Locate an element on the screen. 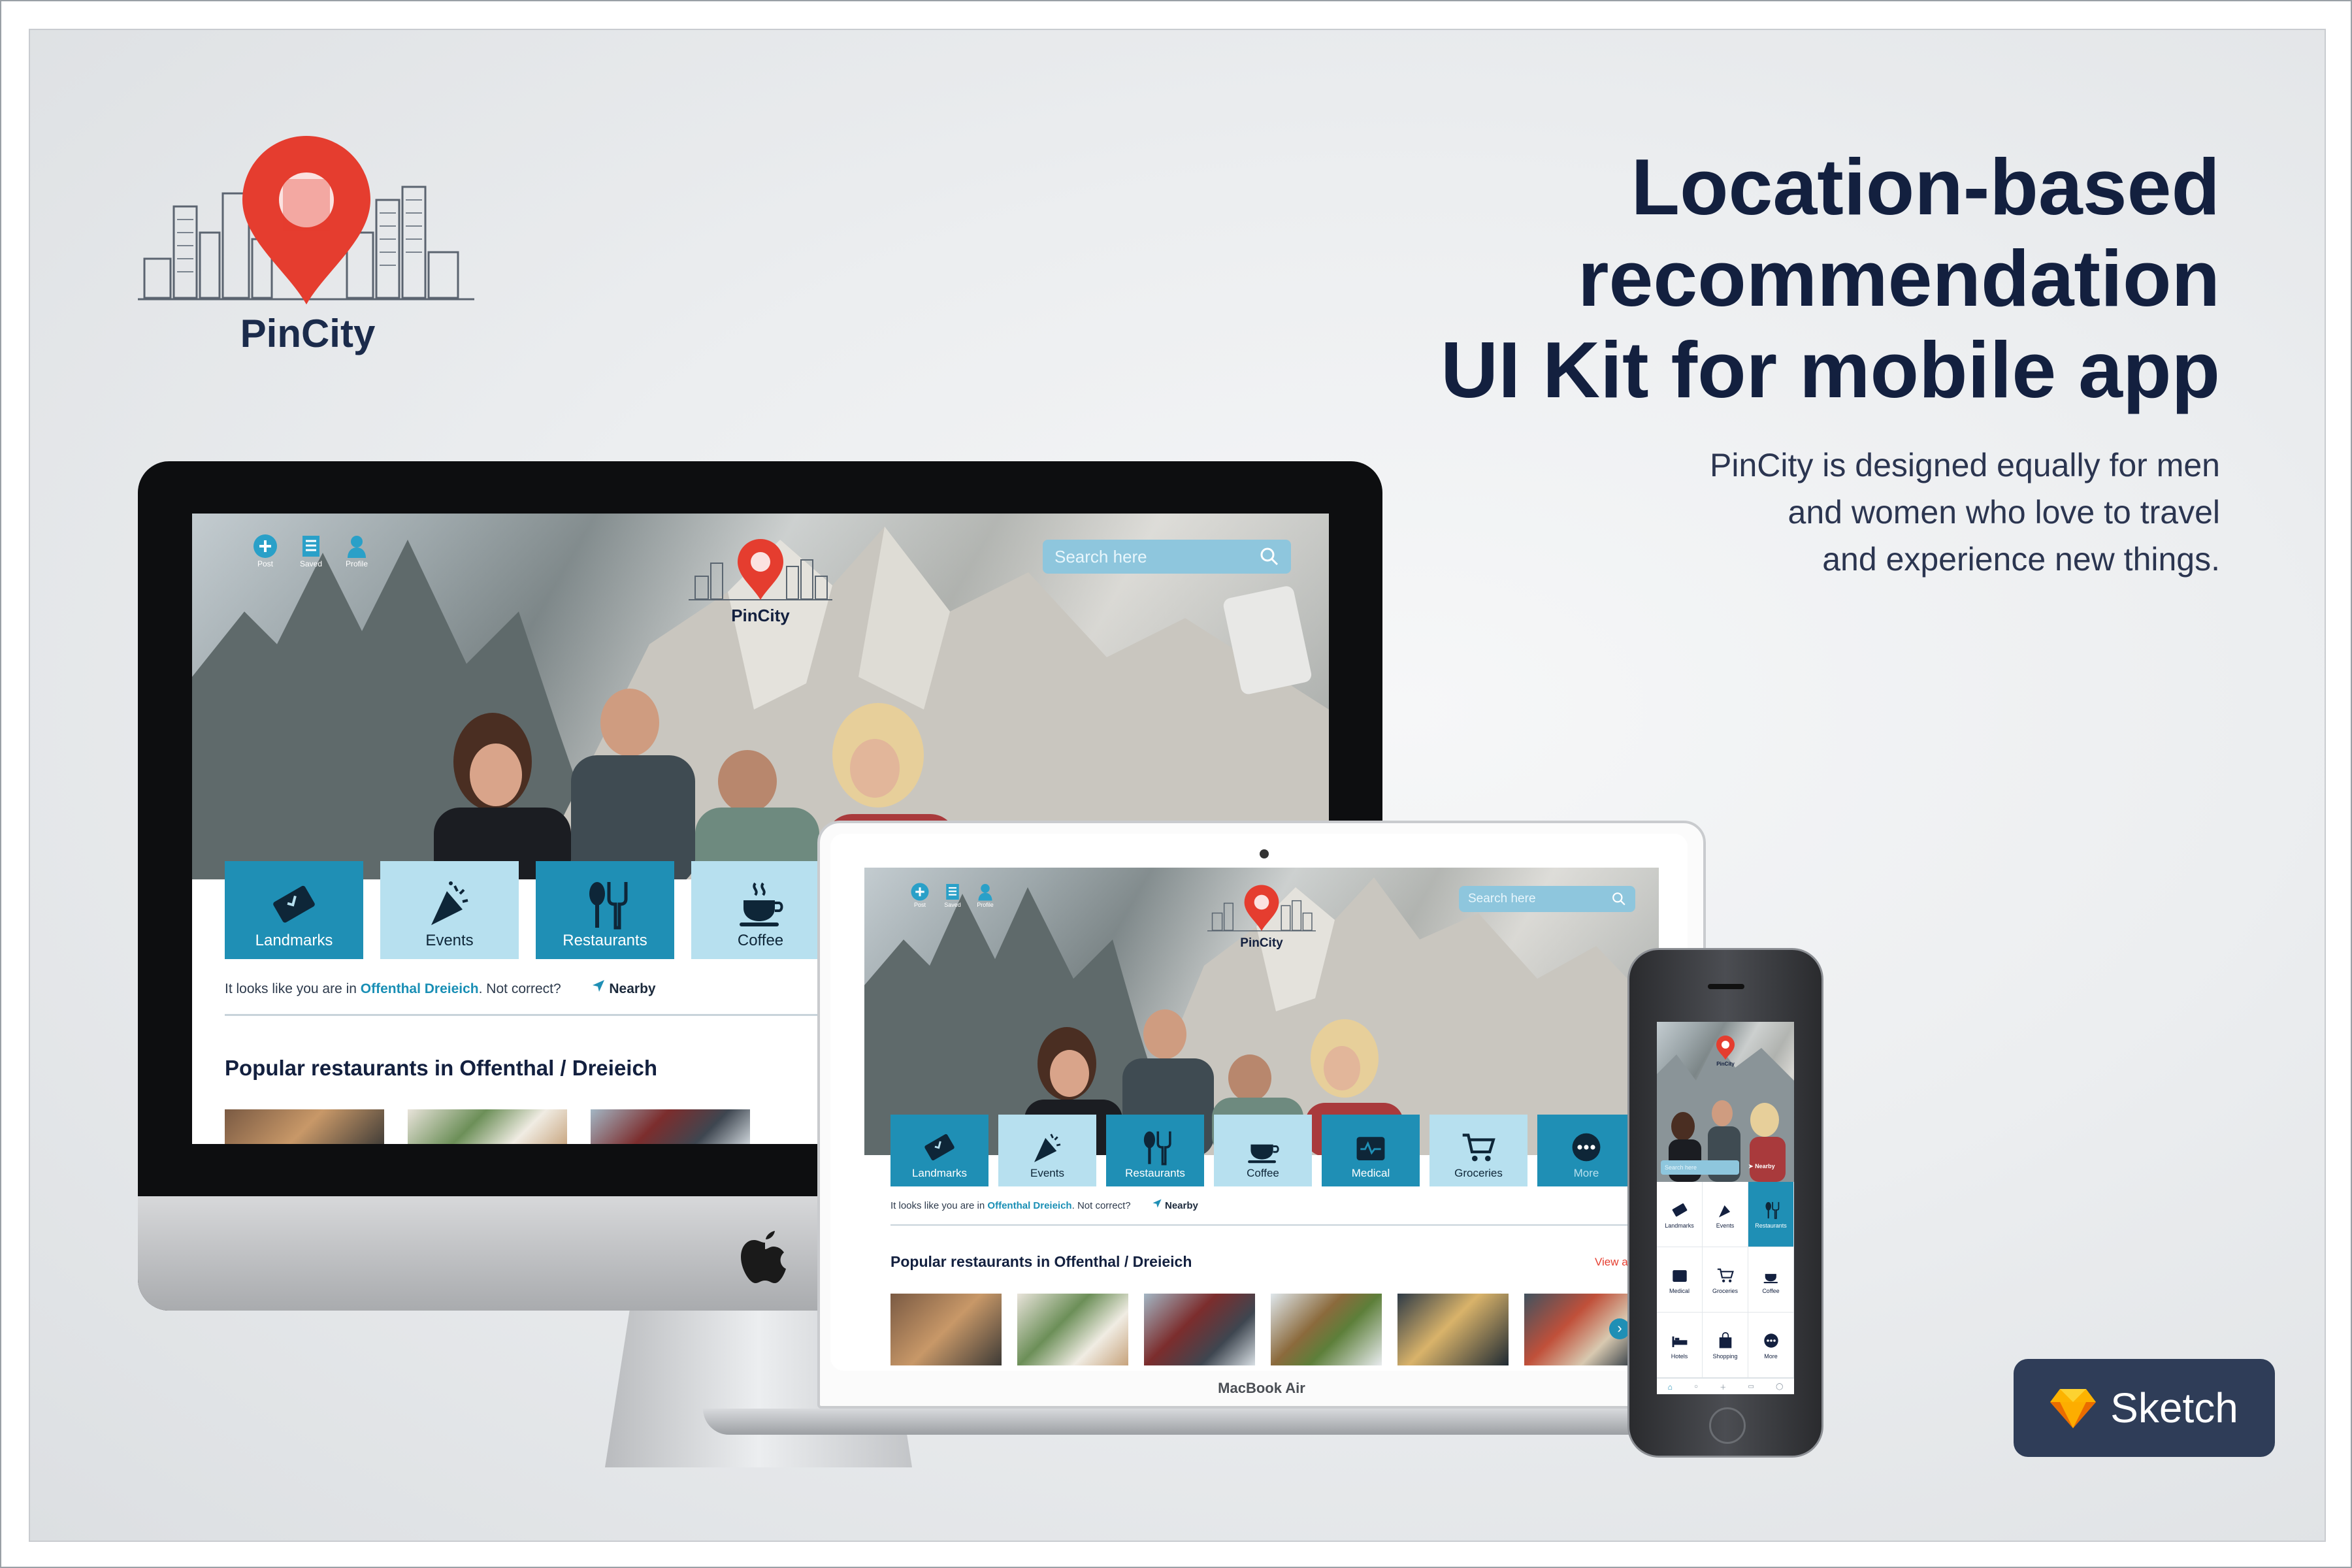 This screenshot has height=1568, width=2352. add-tab-icon: ＋ is located at coordinates (1723, 1387).